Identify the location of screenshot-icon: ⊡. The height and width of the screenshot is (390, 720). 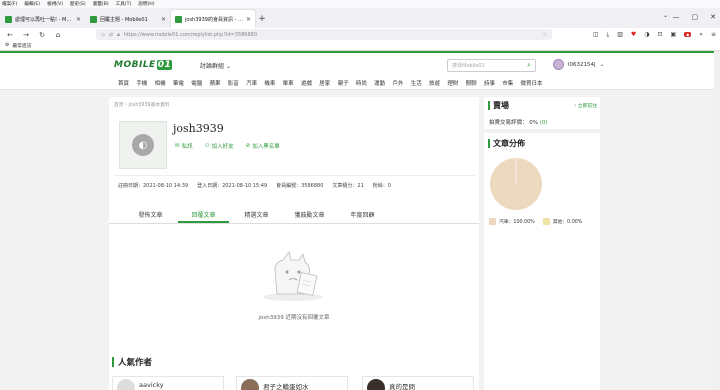
(660, 34).